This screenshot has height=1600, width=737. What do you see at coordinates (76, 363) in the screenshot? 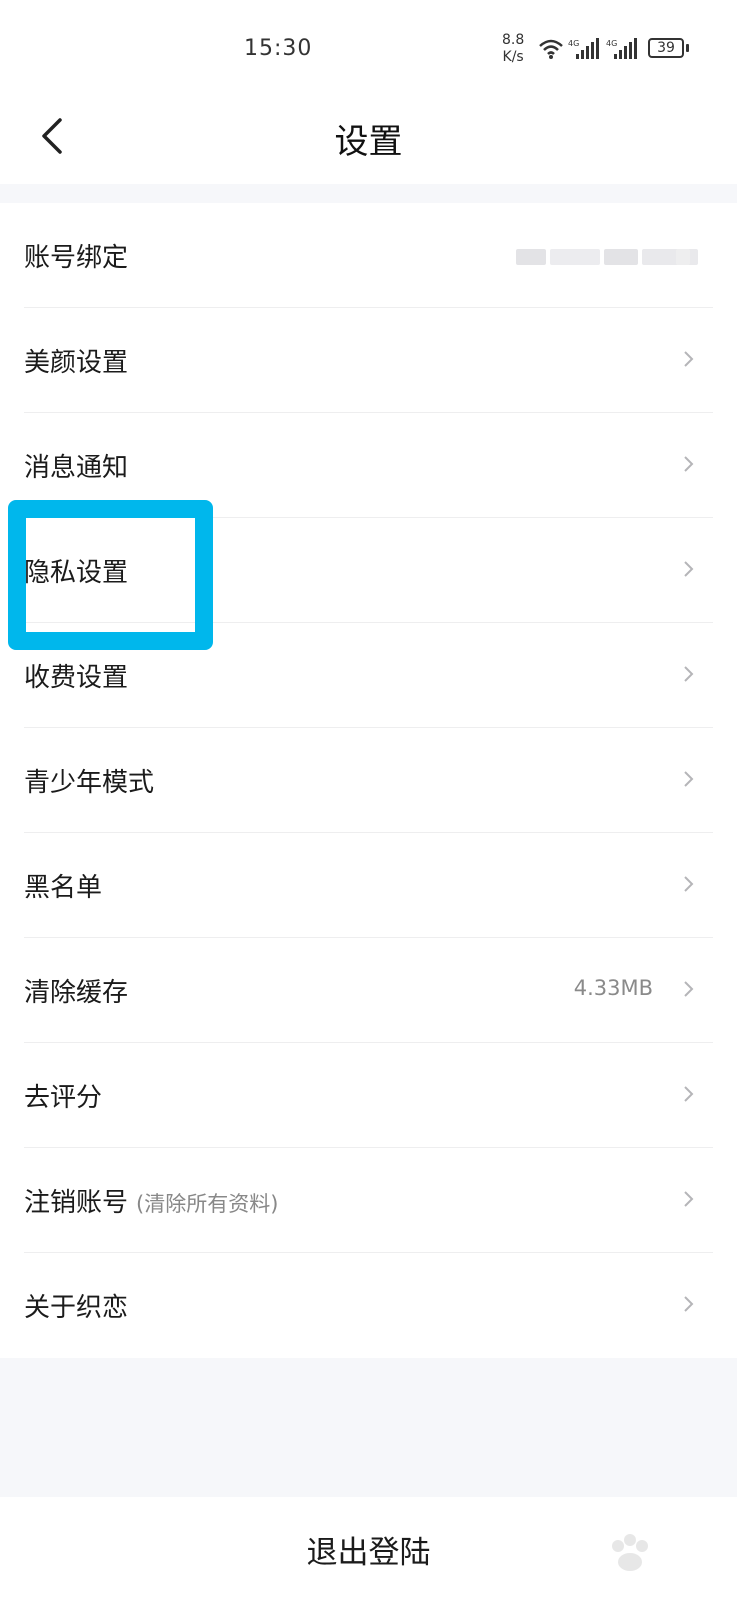
I see `settings-item-label: 美颜设置` at bounding box center [76, 363].